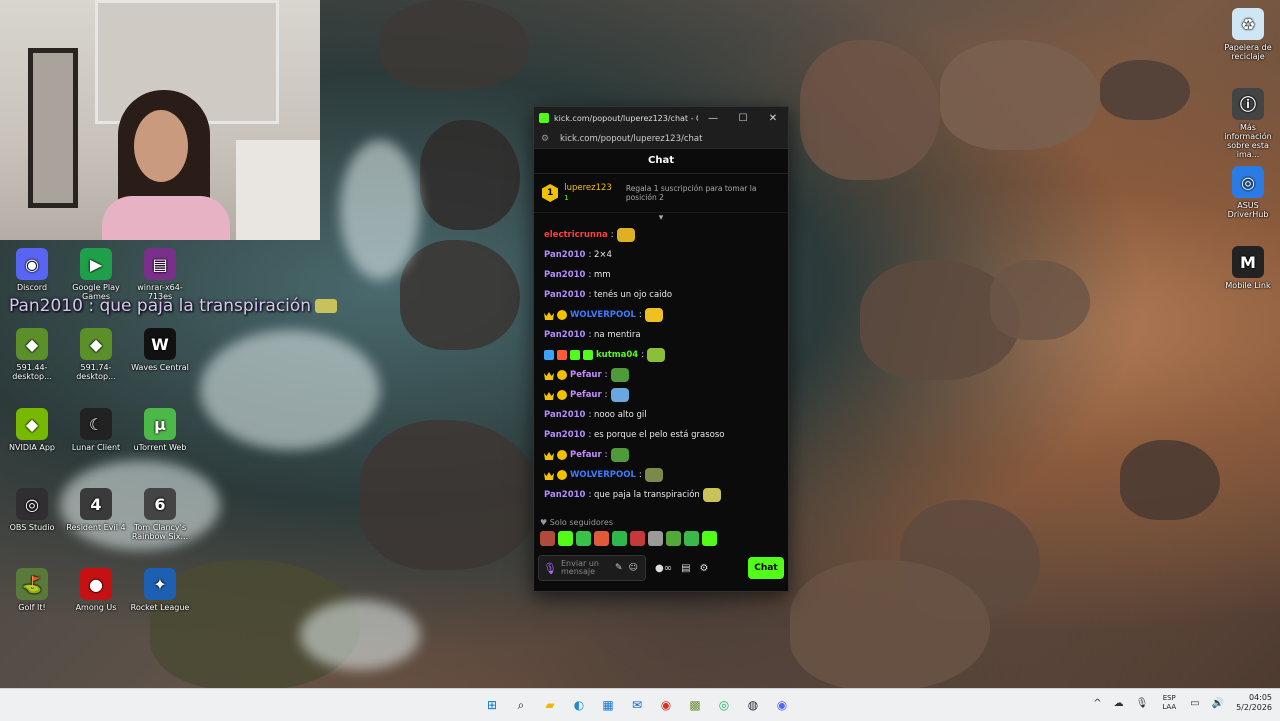 Image resolution: width=1280 pixels, height=721 pixels. I want to click on chevron-up-icon: ^, so click(1097, 703).